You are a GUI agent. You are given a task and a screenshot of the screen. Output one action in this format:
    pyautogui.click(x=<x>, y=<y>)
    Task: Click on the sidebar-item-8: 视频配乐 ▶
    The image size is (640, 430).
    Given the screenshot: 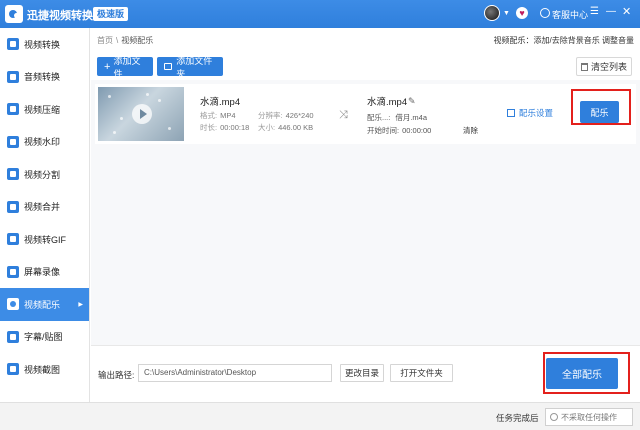 What is the action you would take?
    pyautogui.click(x=44, y=304)
    